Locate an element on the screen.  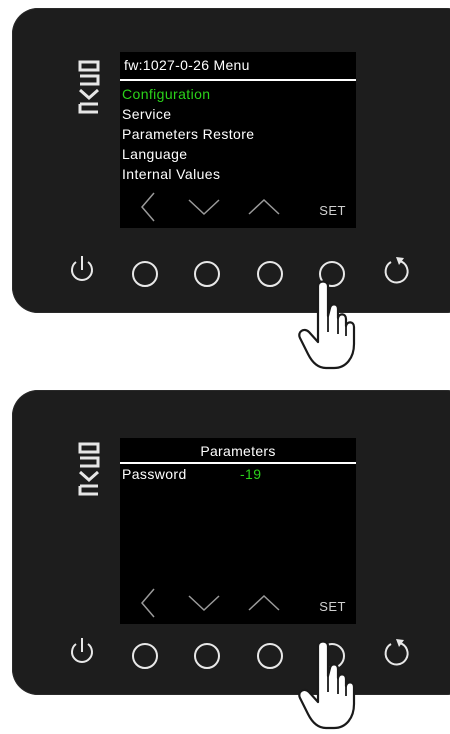
menu-item-service: Service is located at coordinates (188, 114).